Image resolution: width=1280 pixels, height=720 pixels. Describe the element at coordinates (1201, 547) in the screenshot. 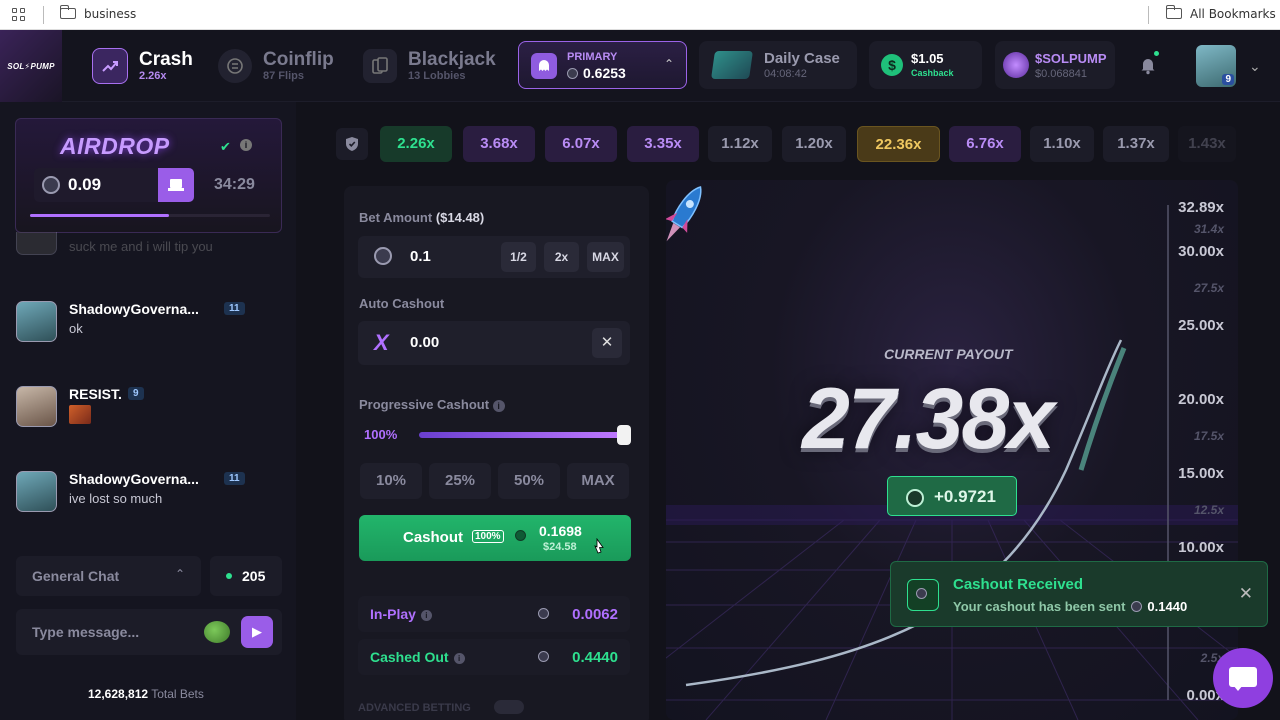

I see `y-axis-label: 10.00x` at that location.